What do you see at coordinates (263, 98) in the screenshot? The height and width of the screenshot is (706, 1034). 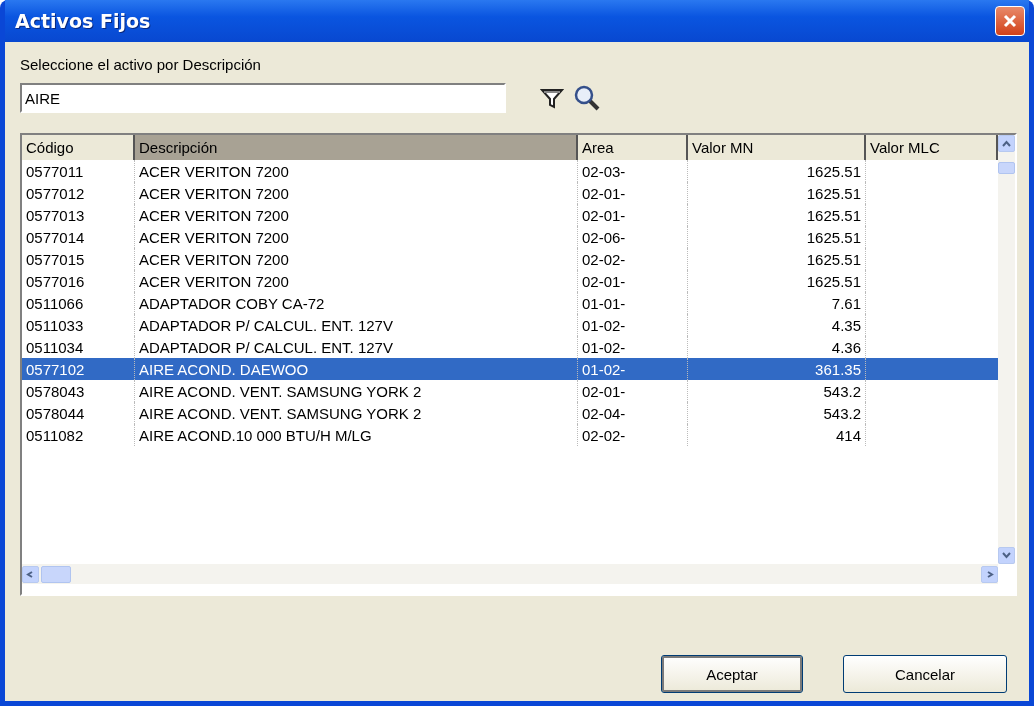 I see `search-field: AIRE` at bounding box center [263, 98].